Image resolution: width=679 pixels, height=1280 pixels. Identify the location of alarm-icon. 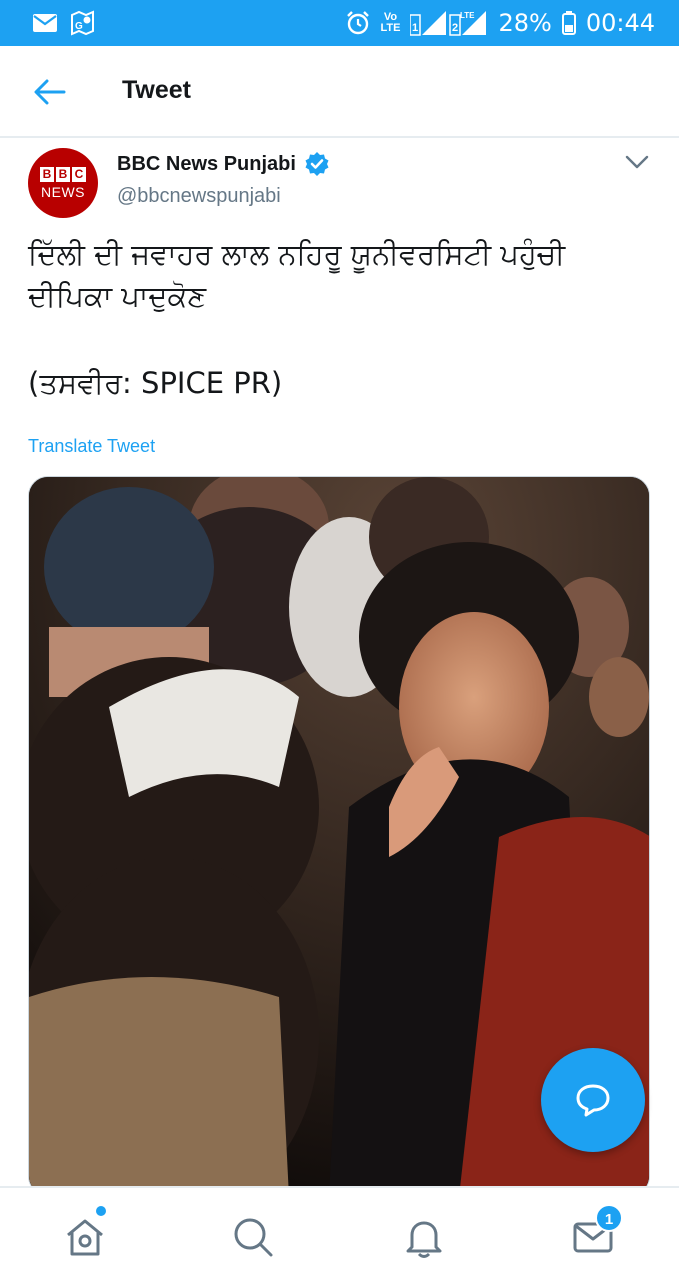
(357, 23).